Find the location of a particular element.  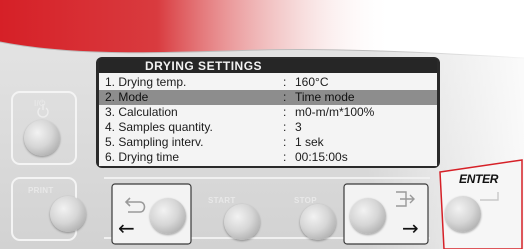

settings-row: 6. Drying time:00:15:00s is located at coordinates (268, 157).